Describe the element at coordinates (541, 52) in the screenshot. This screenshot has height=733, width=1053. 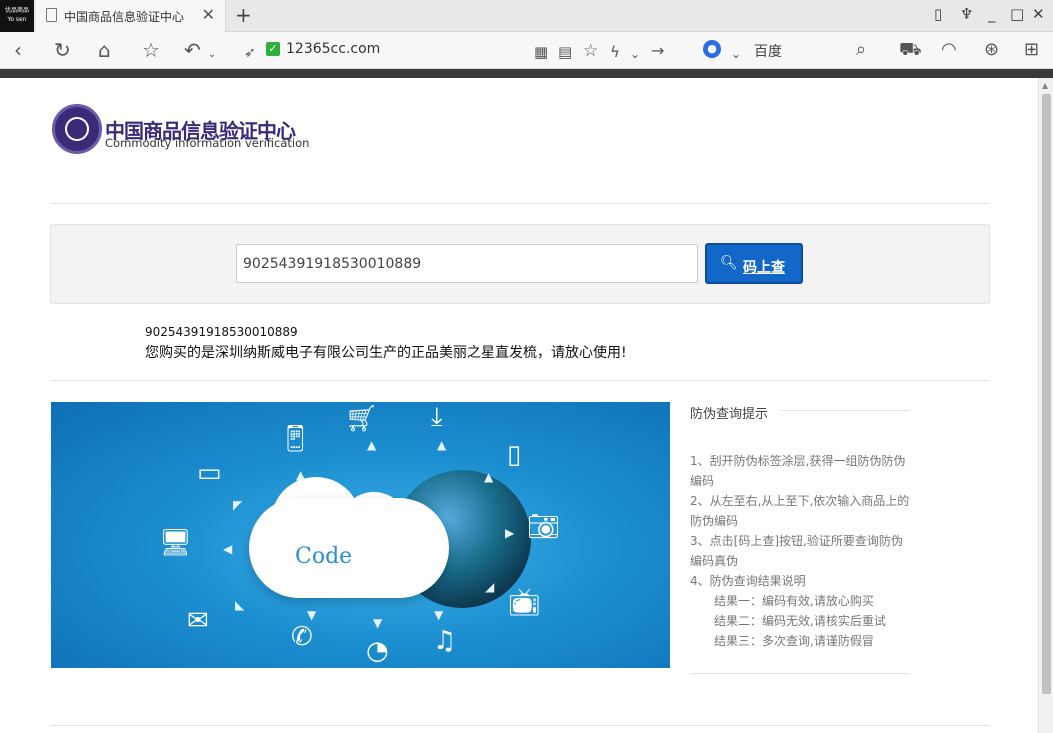
I see `qr-code-icon: ▦` at that location.